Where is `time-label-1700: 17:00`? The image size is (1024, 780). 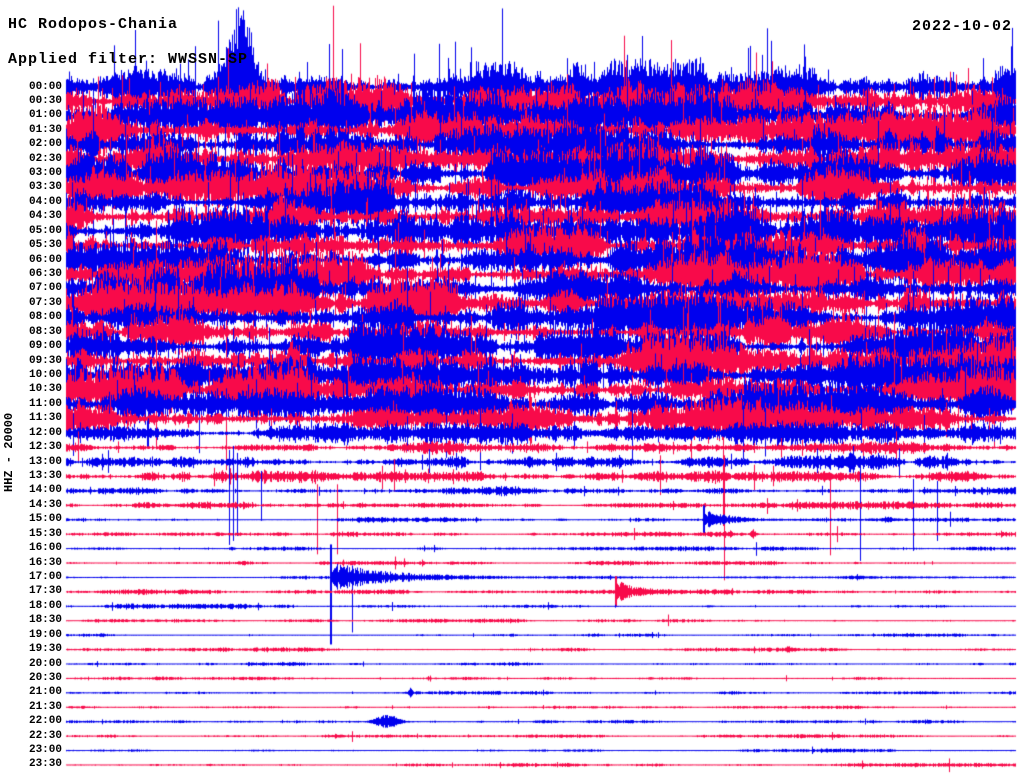 time-label-1700: 17:00 is located at coordinates (45, 576).